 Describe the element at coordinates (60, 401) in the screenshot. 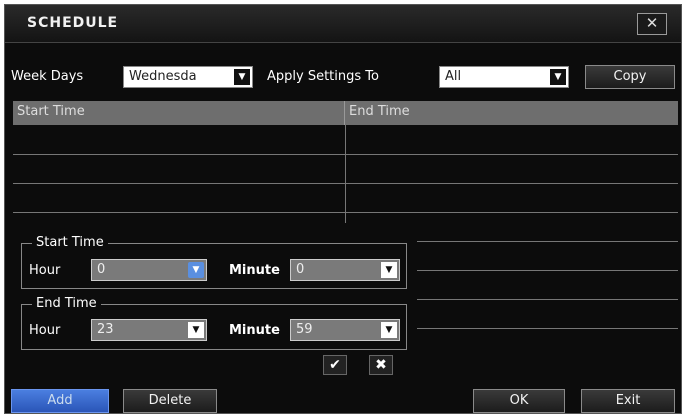

I see `add-button: Add` at that location.